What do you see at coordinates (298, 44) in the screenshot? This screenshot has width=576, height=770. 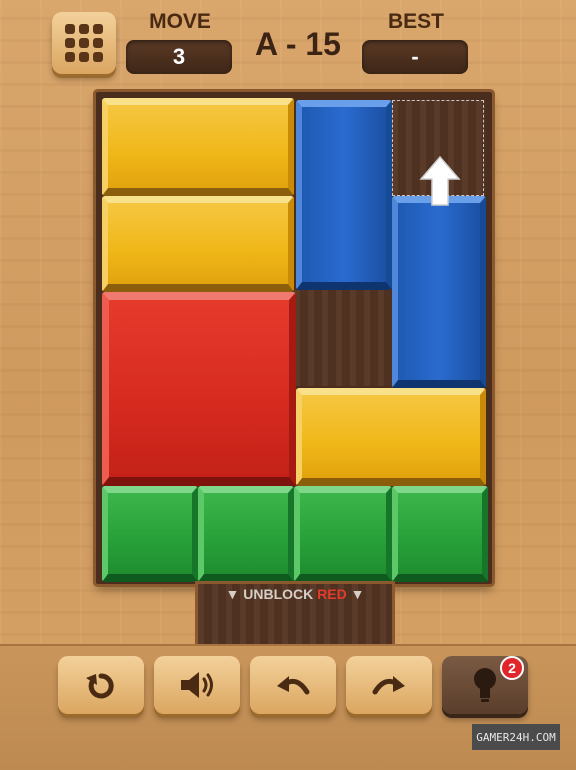 I see `level-title: A - 15` at bounding box center [298, 44].